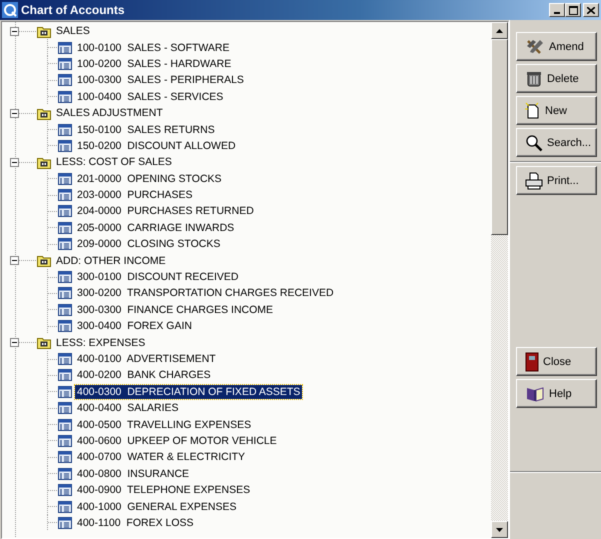  Describe the element at coordinates (188, 391) in the screenshot. I see `account-item: 400-0300 DEPRECIATION OF FIXED ASSETS` at that location.